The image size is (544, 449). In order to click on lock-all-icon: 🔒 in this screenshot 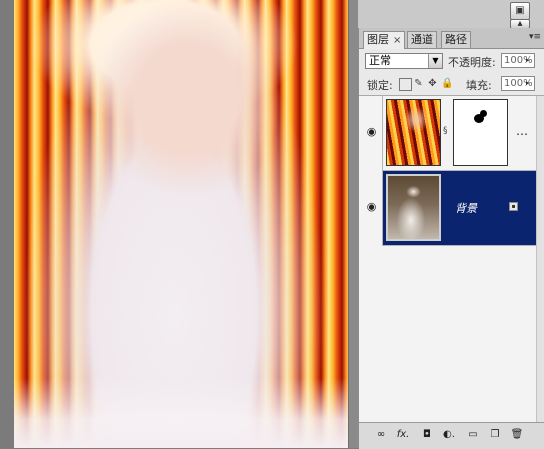, I will do `click(447, 83)`.